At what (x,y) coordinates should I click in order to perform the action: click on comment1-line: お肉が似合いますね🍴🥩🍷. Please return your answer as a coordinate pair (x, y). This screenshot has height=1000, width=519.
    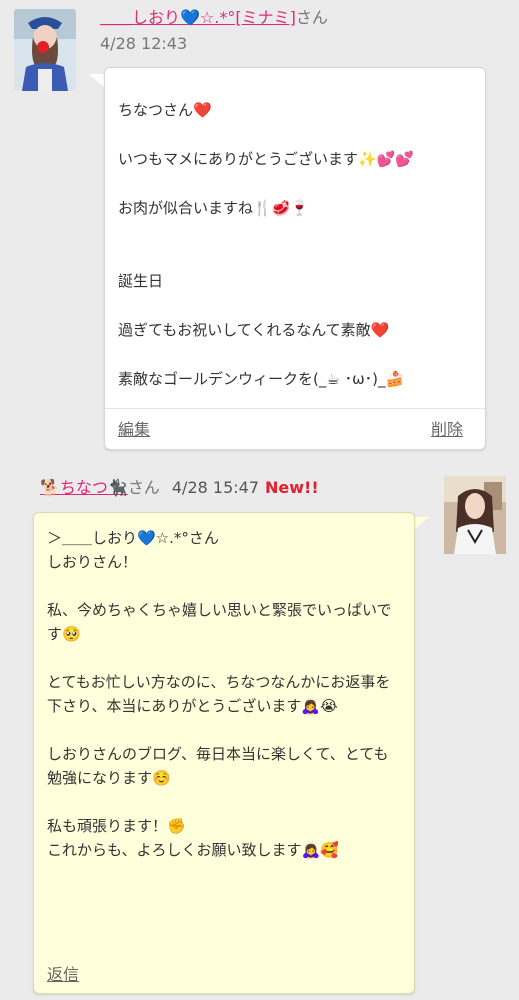
    Looking at the image, I should click on (214, 208).